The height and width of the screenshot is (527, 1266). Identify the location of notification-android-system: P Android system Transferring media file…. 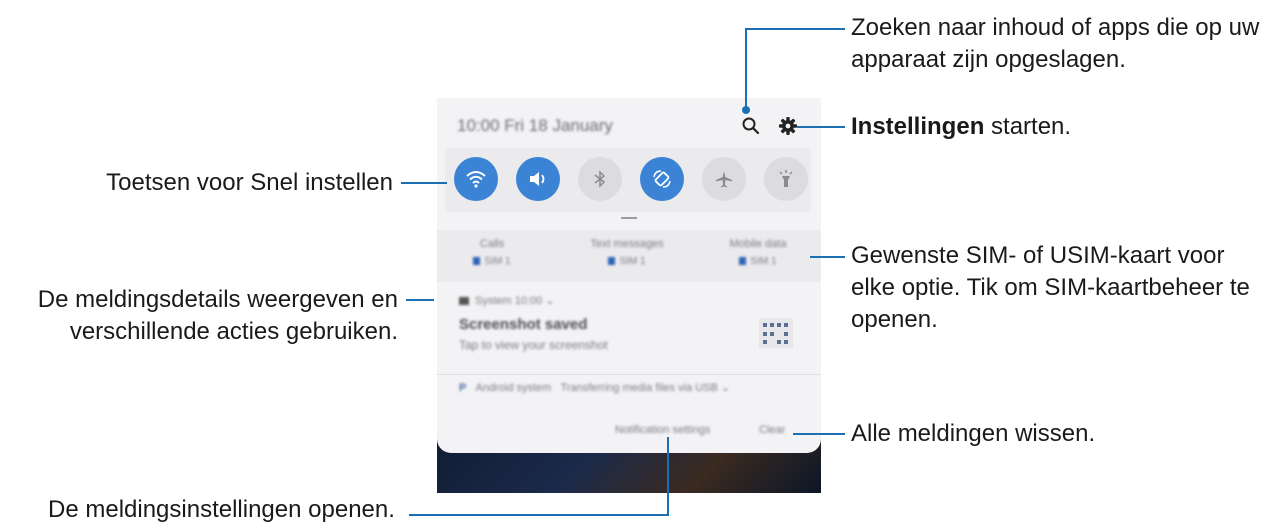
(594, 387).